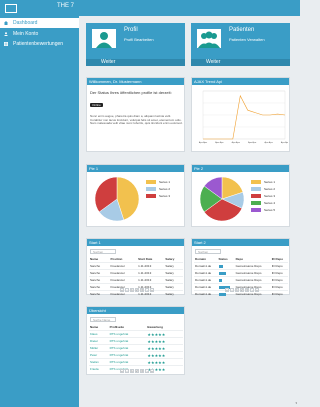 Image resolution: width=320 pixels, height=407 pixels. What do you see at coordinates (103, 319) in the screenshot?
I see `uebersicht-search-input: Suche Name` at bounding box center [103, 319].